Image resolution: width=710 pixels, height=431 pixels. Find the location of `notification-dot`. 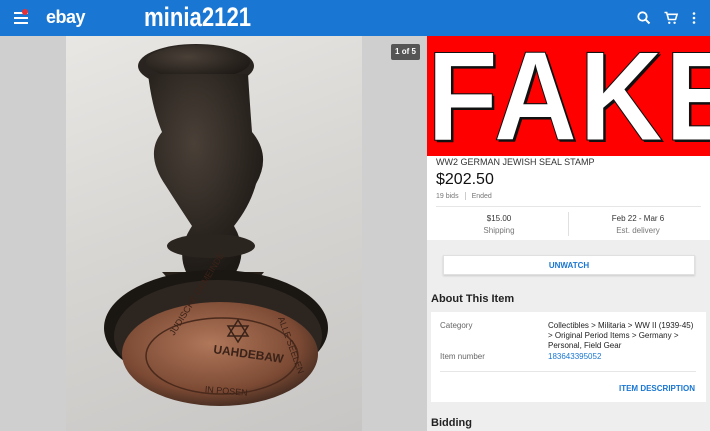

notification-dot is located at coordinates (25, 12).